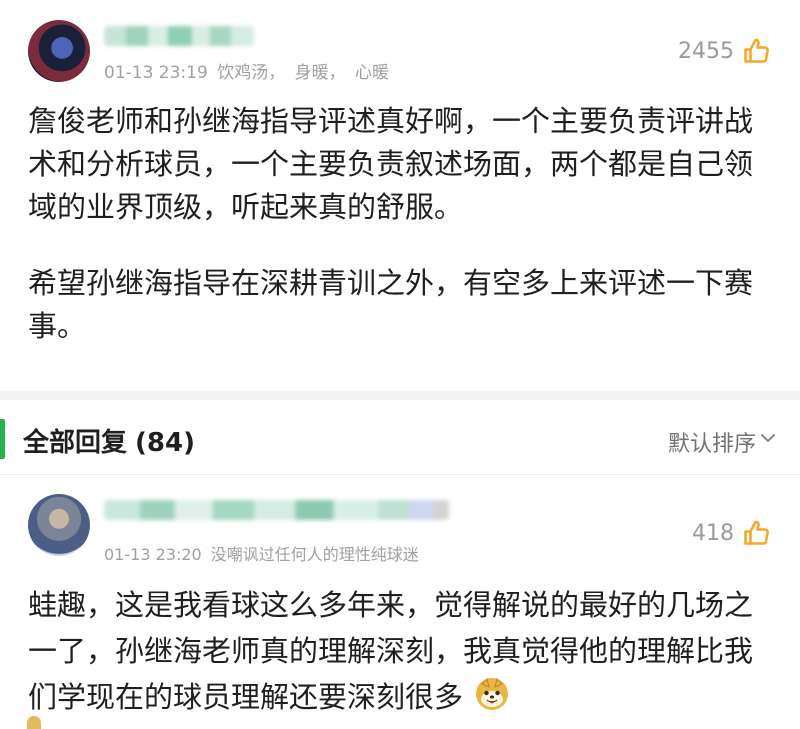 This screenshot has width=800, height=729. Describe the element at coordinates (156, 73) in the screenshot. I see `post-timestamp: 01-13 23:19` at that location.